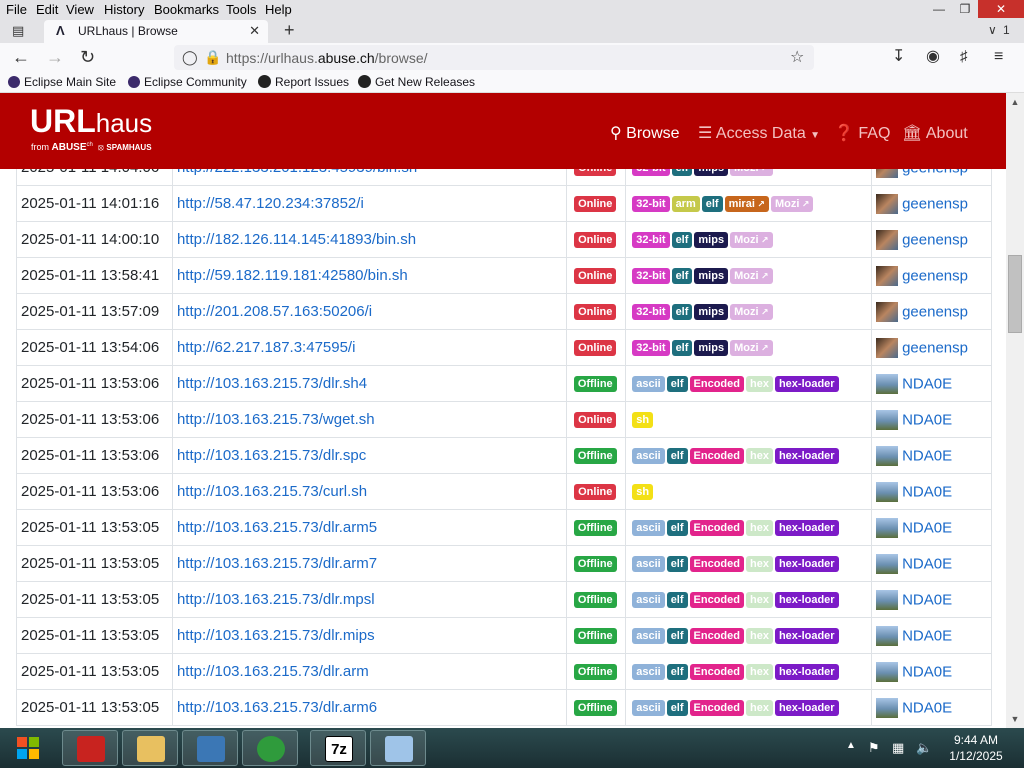 Image resolution: width=1024 pixels, height=768 pixels. Describe the element at coordinates (271, 455) in the screenshot. I see `url-link: http://103.163.215.73/dlr.spc` at that location.